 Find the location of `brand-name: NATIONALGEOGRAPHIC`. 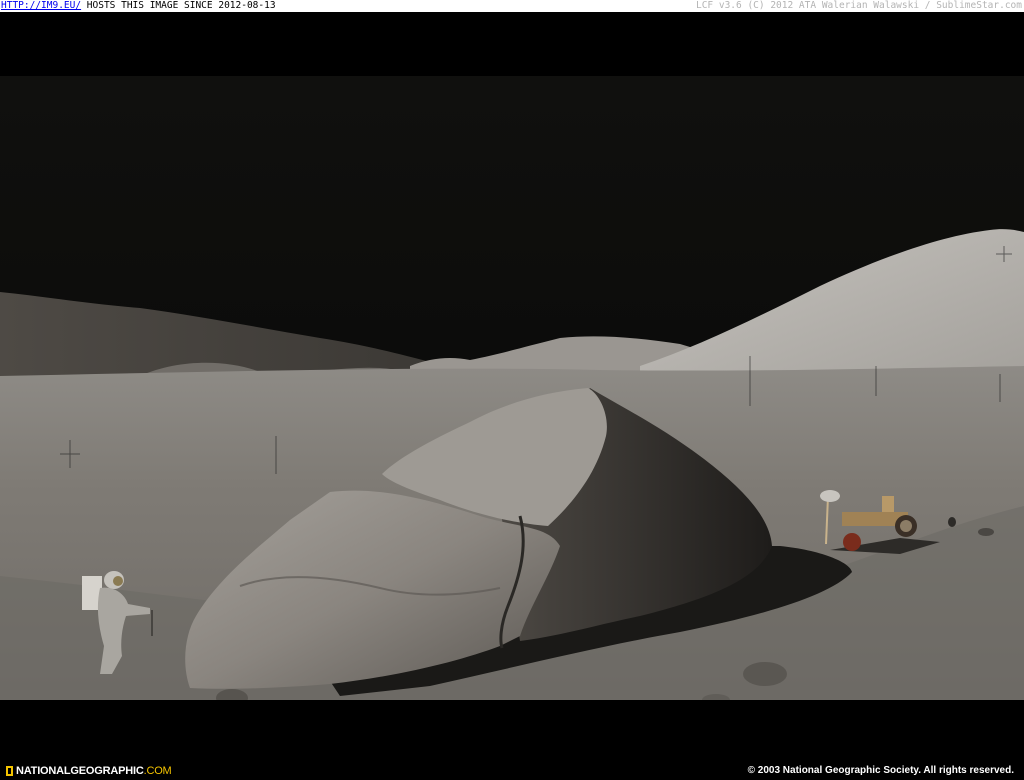

brand-name: NATIONALGEOGRAPHIC is located at coordinates (80, 771).